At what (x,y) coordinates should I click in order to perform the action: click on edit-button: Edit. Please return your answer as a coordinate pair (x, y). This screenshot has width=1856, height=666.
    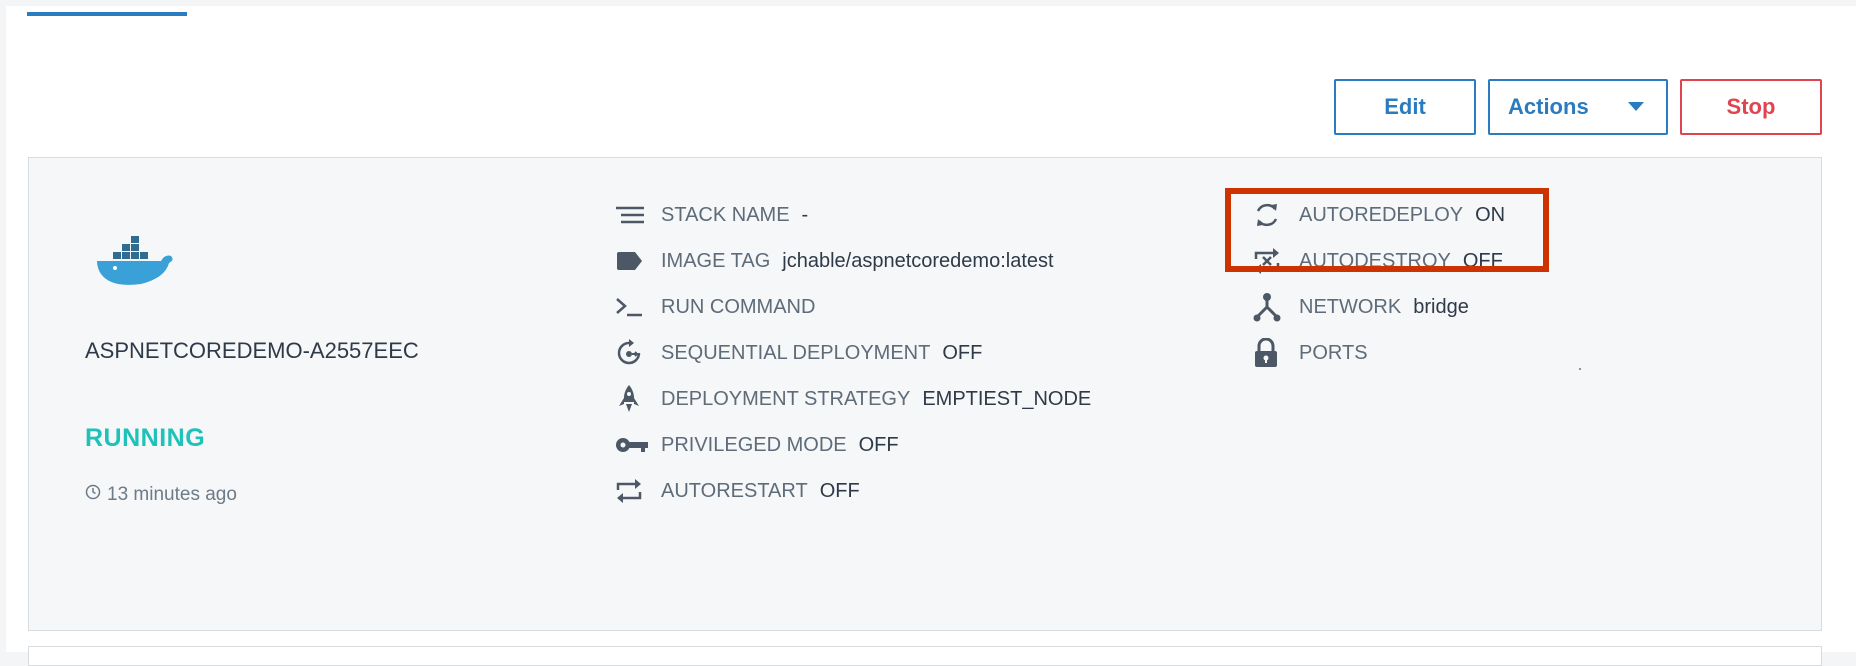
    Looking at the image, I should click on (1405, 107).